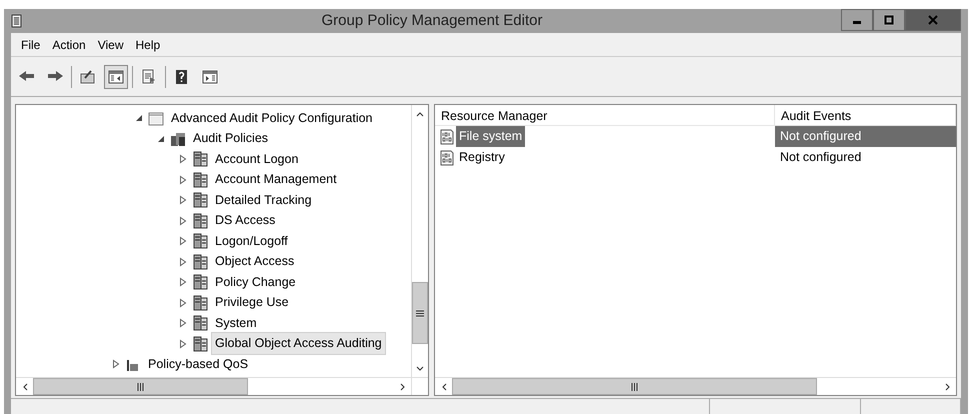  What do you see at coordinates (30, 45) in the screenshot?
I see `menu-item: File` at bounding box center [30, 45].